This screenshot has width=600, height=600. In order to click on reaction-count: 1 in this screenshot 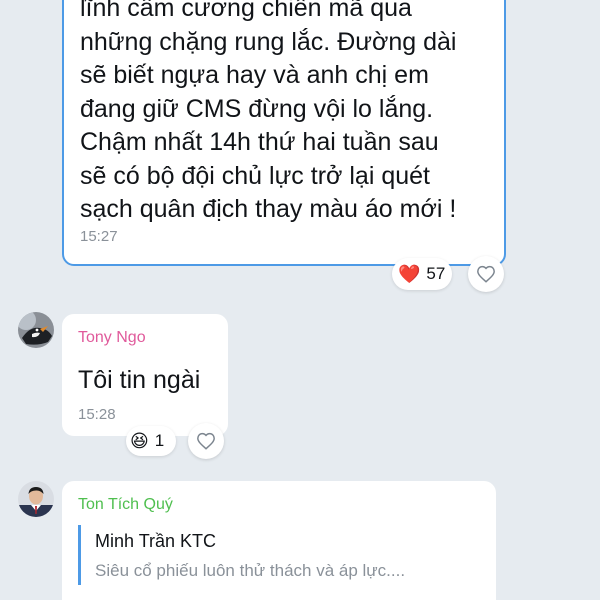, I will do `click(159, 440)`.